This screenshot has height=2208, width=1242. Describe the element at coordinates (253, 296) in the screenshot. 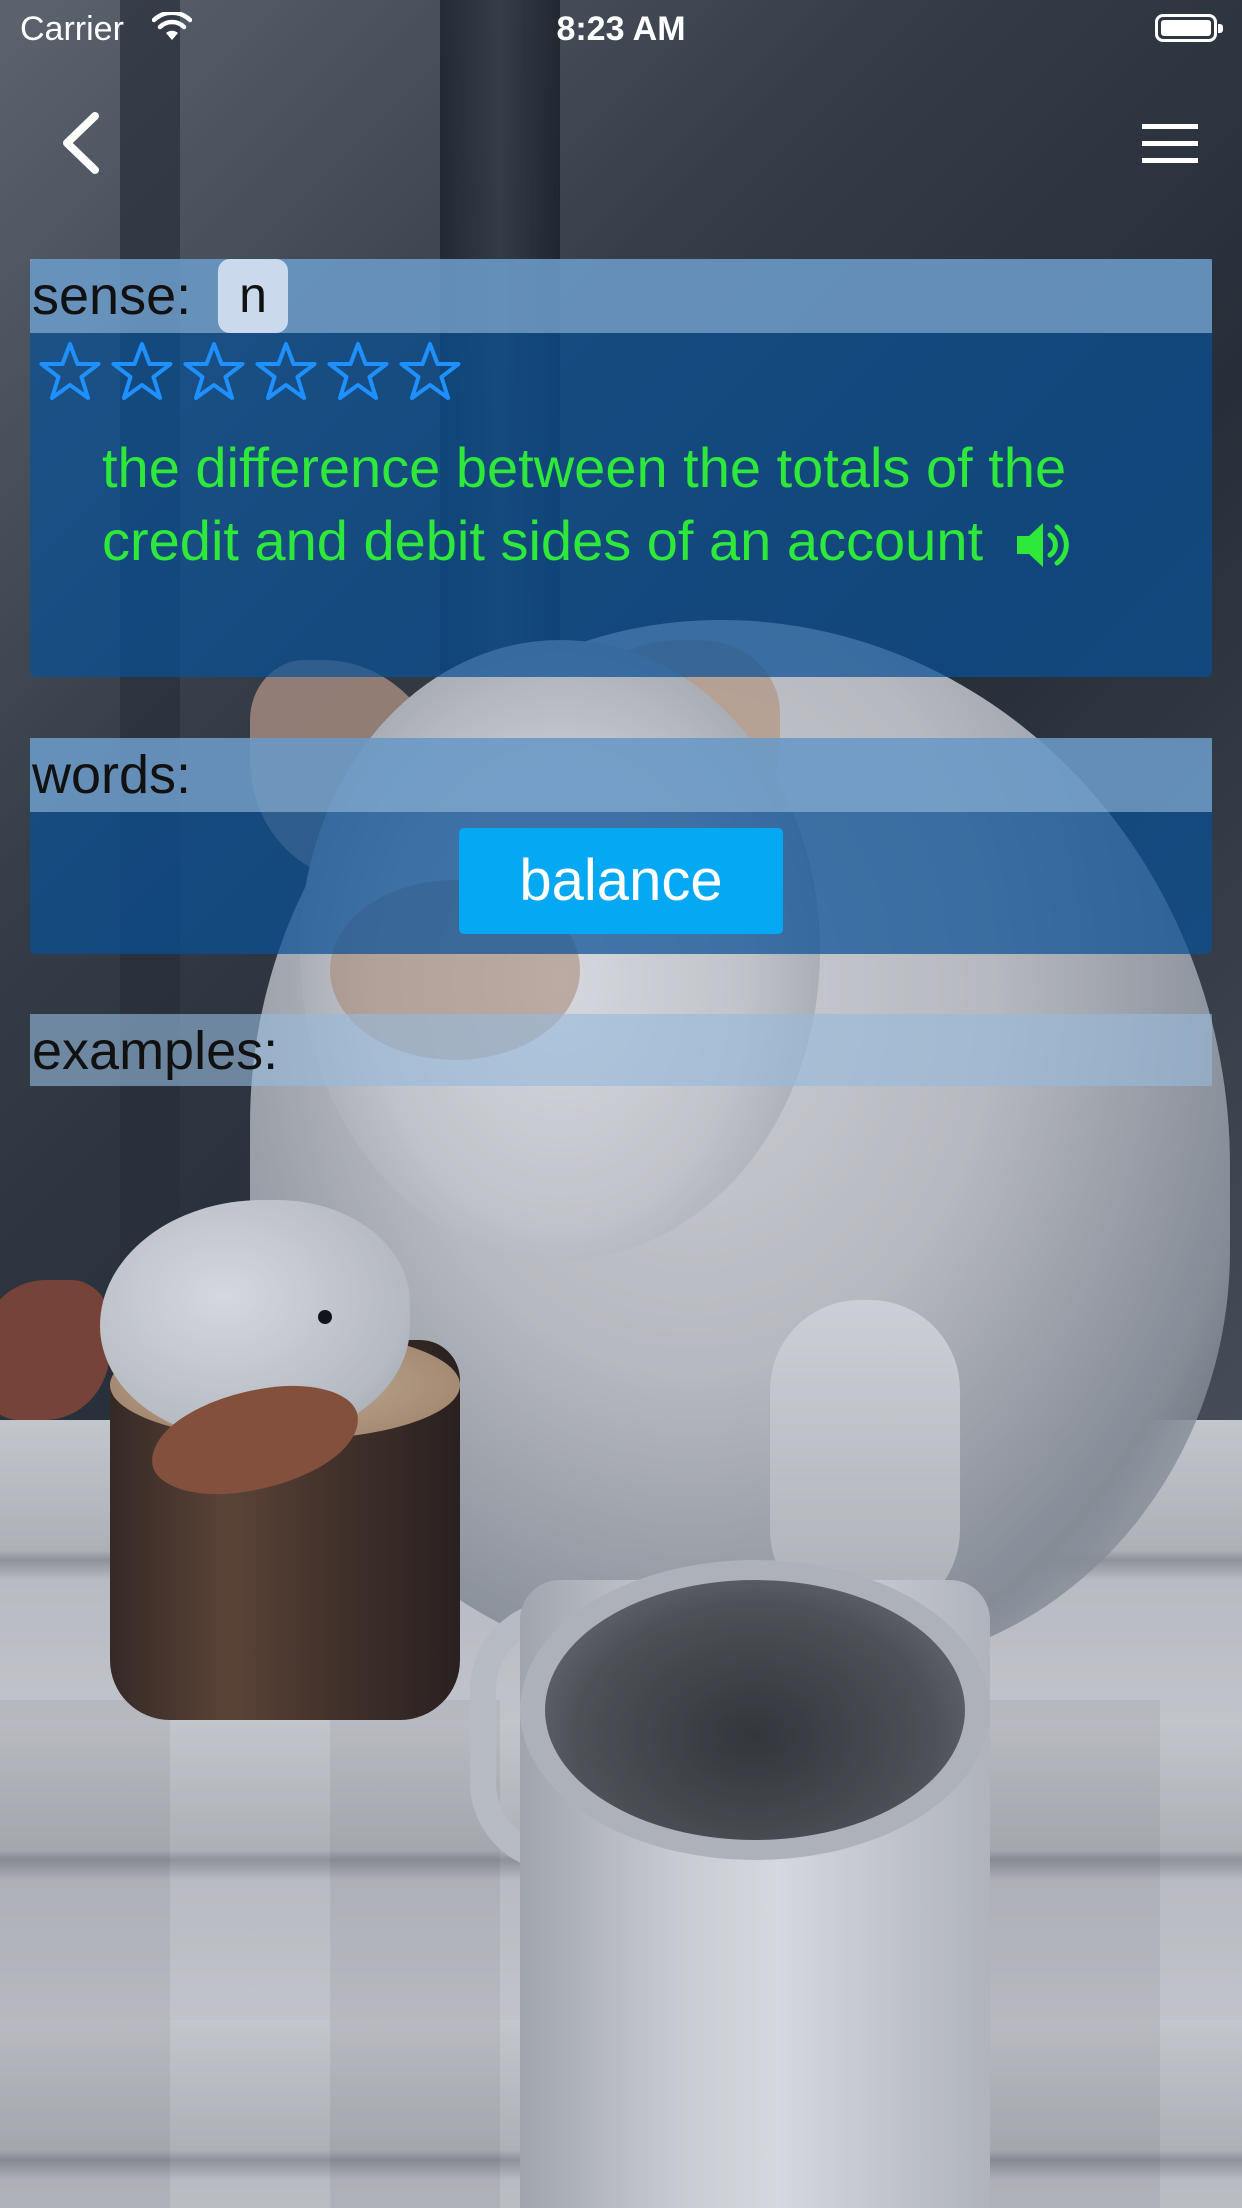

I see `part-of-speech-tag: n` at that location.